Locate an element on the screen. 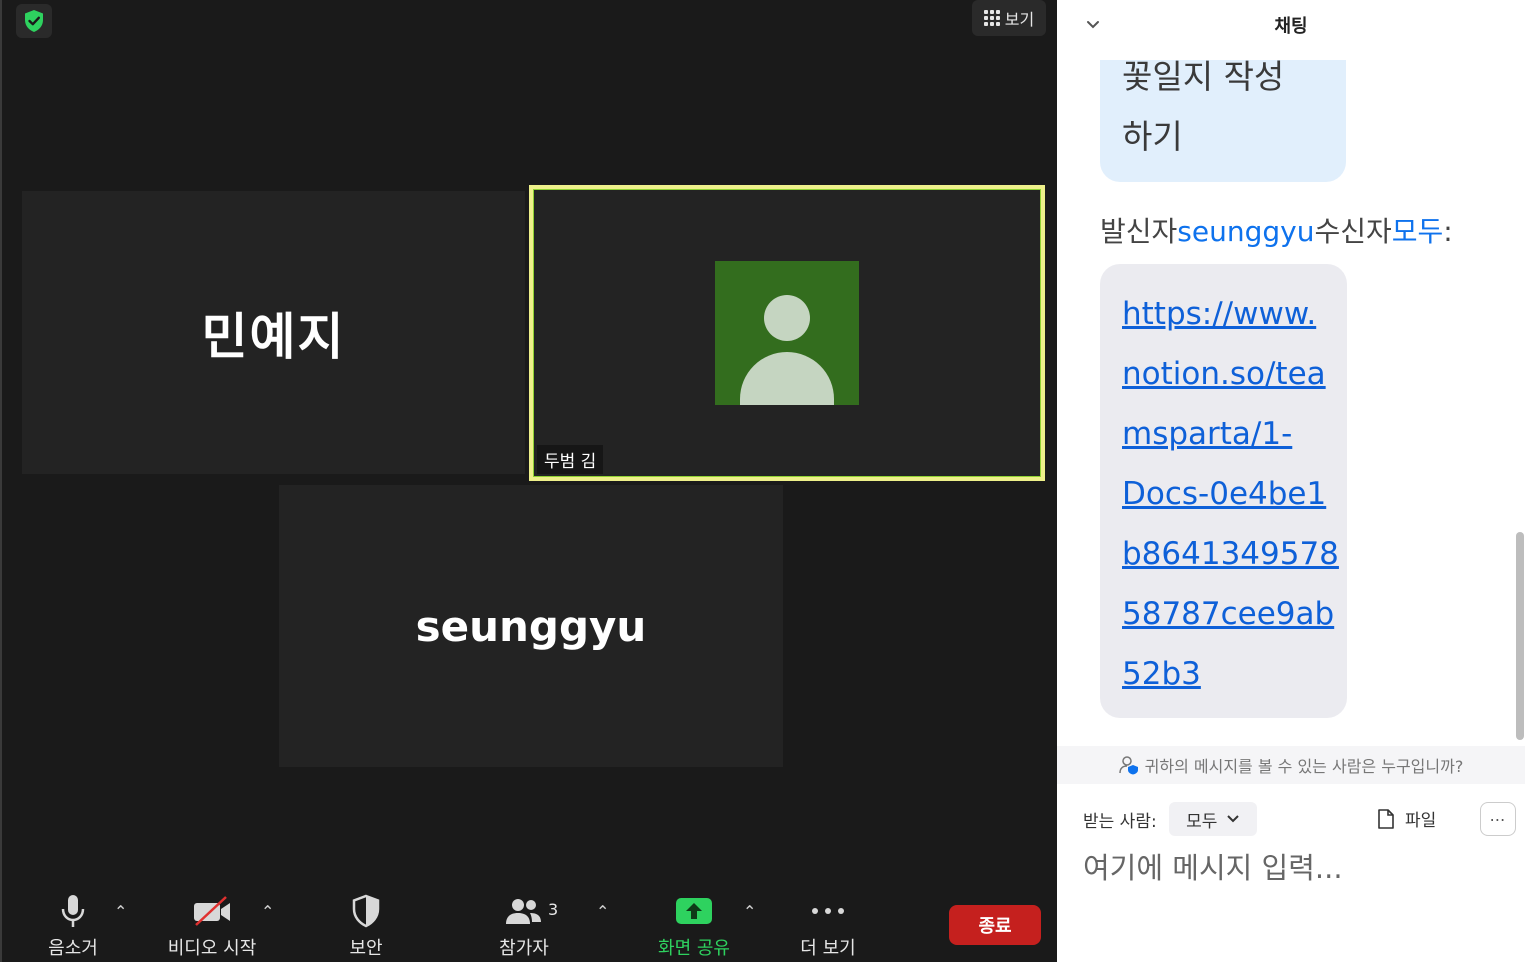 The image size is (1525, 962). more-dots-icon: ⋯ is located at coordinates (1498, 819).